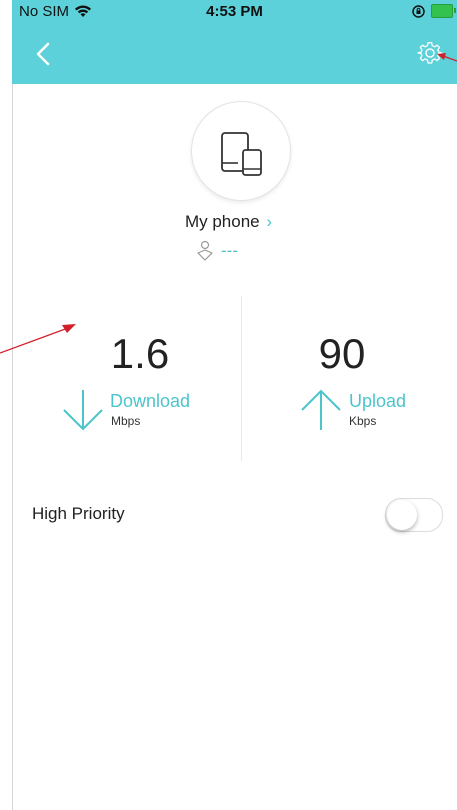  What do you see at coordinates (216, 251) in the screenshot?
I see `ip-address-row: ---` at bounding box center [216, 251].